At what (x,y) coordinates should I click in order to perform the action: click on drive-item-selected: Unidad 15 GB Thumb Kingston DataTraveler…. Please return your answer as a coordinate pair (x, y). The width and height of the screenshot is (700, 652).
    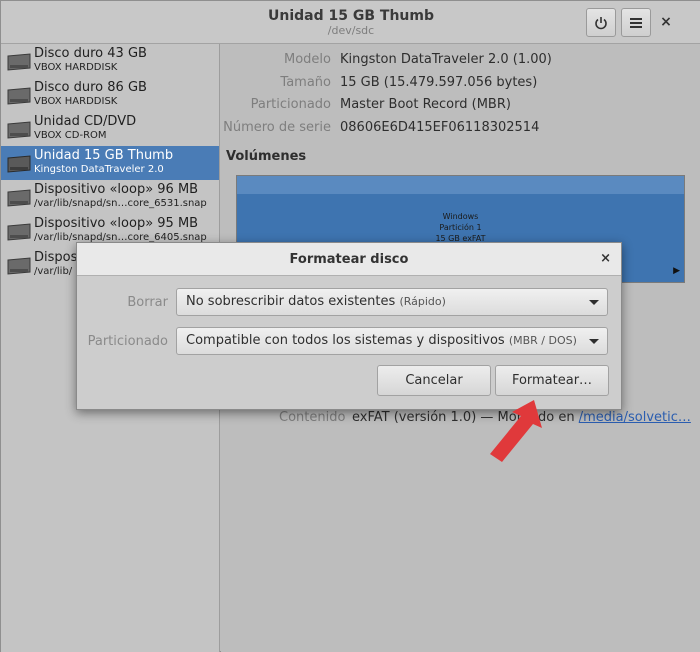
    Looking at the image, I should click on (110, 163).